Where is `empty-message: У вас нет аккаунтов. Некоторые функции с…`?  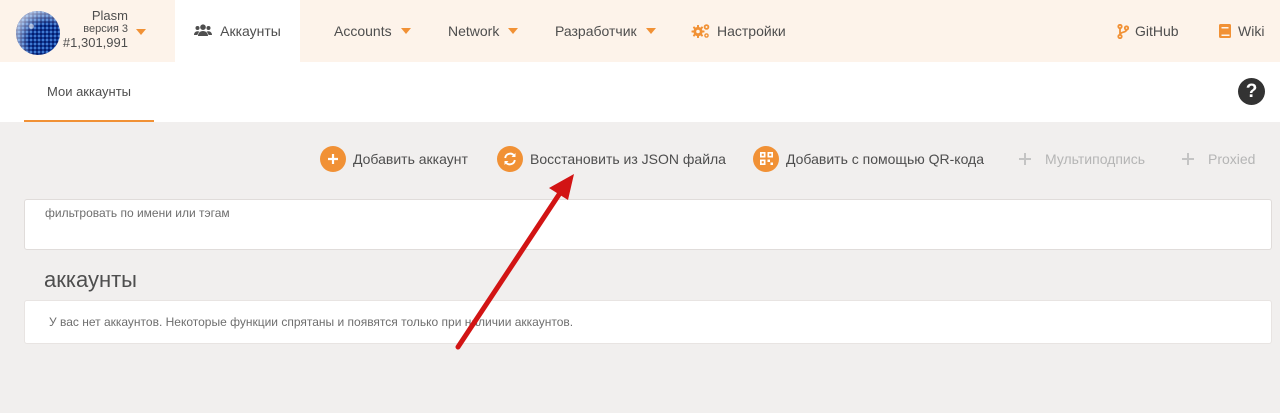 empty-message: У вас нет аккаунтов. Некоторые функции с… is located at coordinates (311, 322).